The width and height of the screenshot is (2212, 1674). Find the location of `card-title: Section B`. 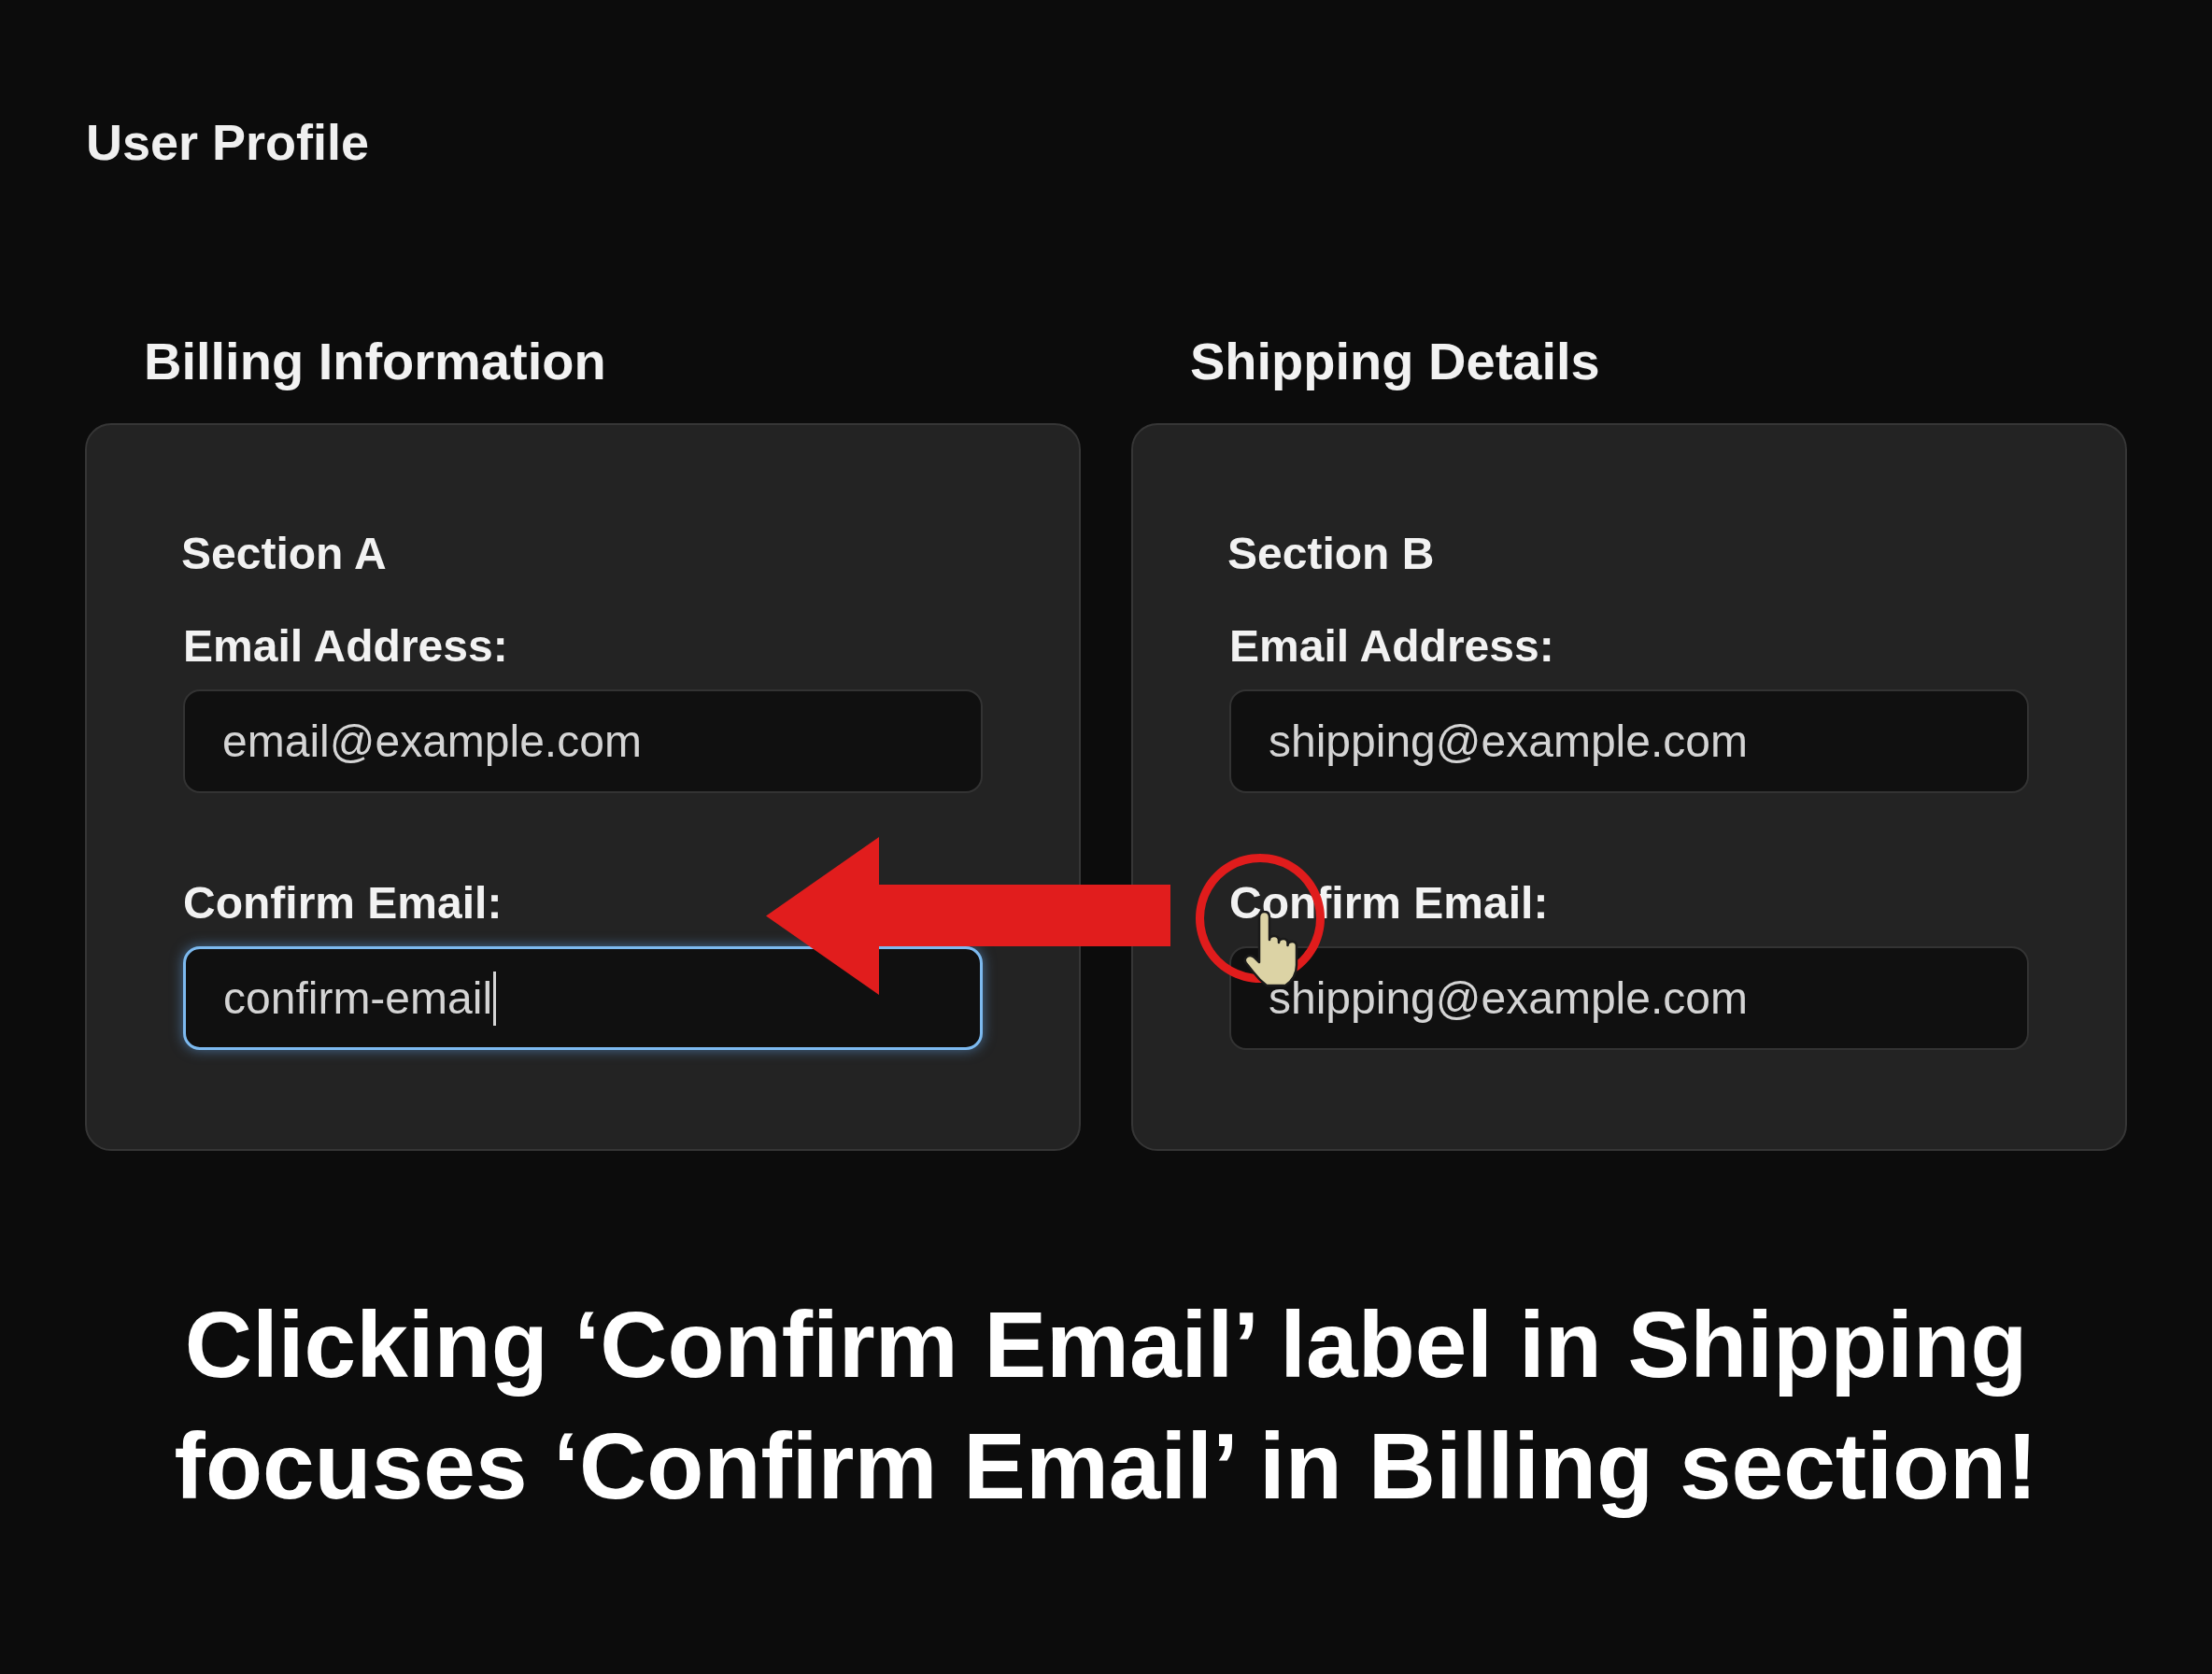

card-title: Section B is located at coordinates (1331, 554).